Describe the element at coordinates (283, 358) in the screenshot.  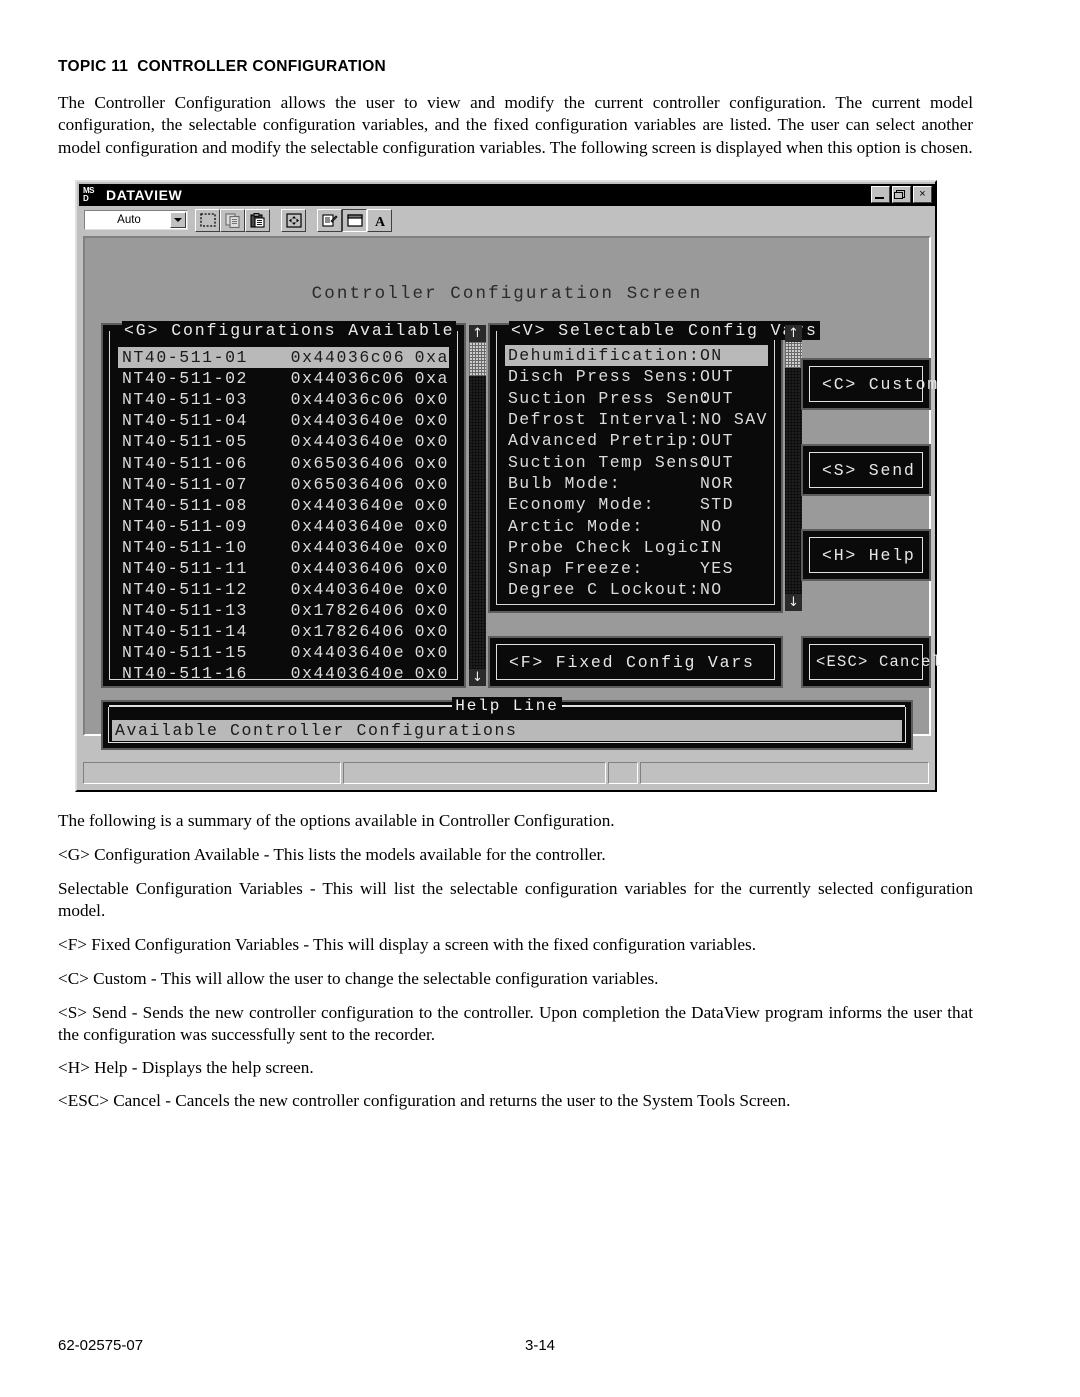
I see `configuration-row: NT40-511-01 0x44036c06 0xa` at that location.